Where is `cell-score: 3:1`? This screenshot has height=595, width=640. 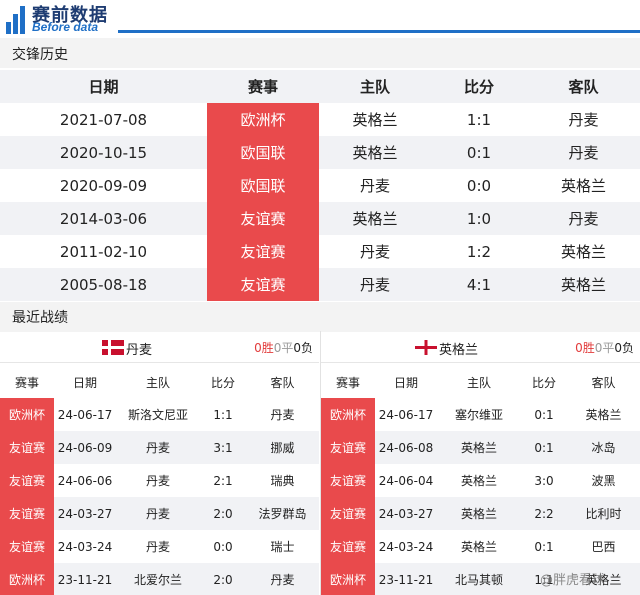 cell-score: 3:1 is located at coordinates (223, 447).